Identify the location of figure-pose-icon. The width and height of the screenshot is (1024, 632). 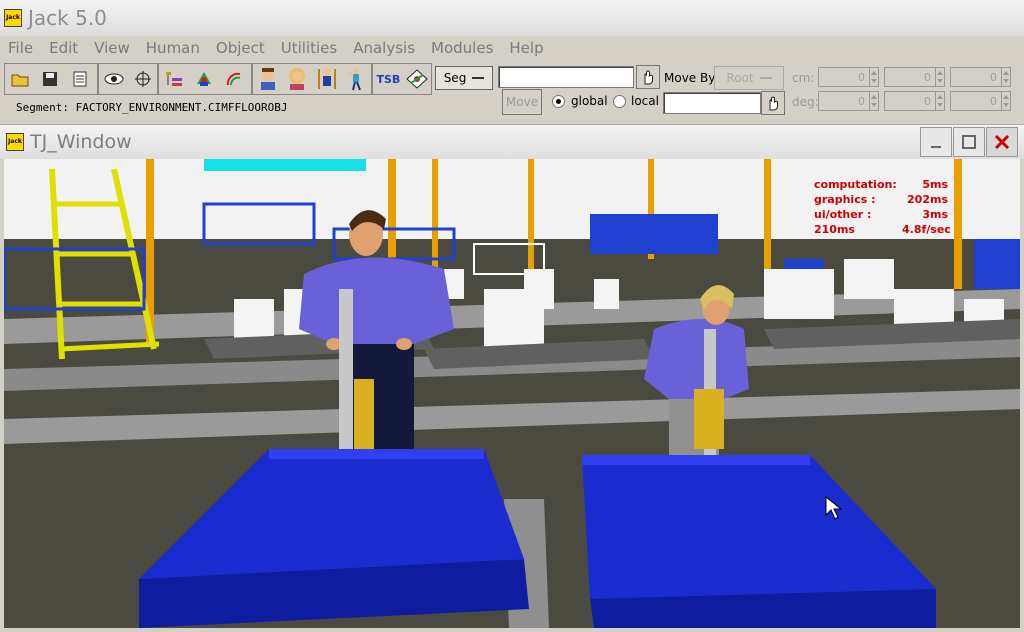
(357, 79).